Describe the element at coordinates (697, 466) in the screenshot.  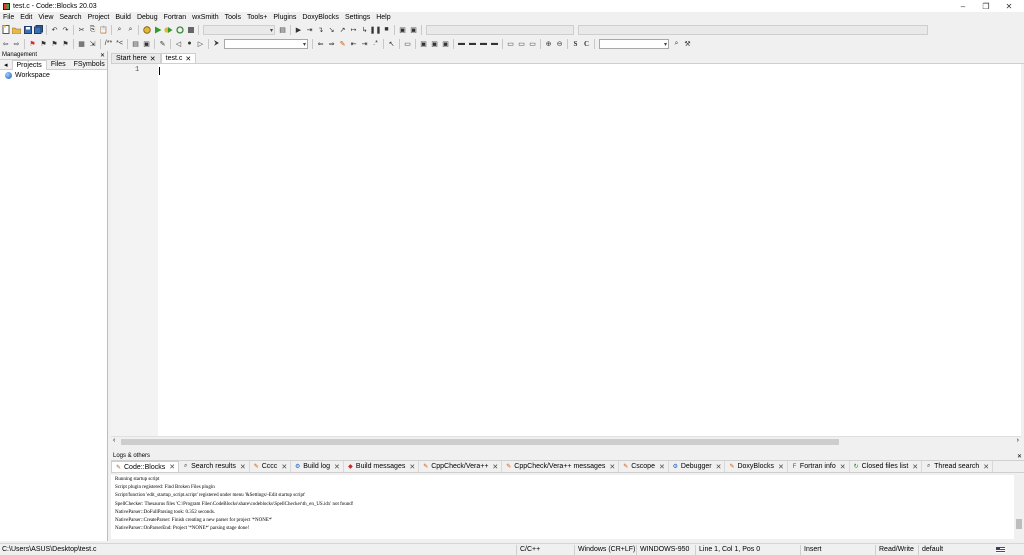
I see `log-tab-debugger: ⚙ Debugger ✕` at that location.